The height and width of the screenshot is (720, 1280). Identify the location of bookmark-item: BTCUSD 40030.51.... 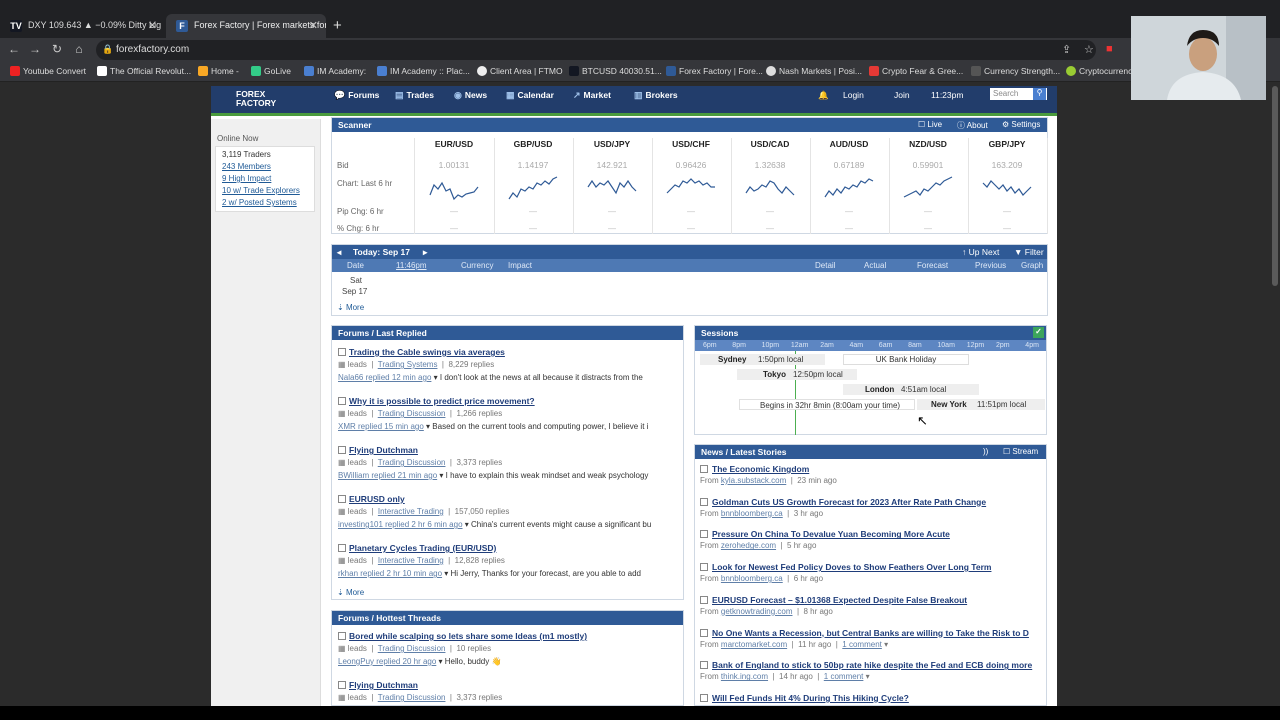
(615, 71).